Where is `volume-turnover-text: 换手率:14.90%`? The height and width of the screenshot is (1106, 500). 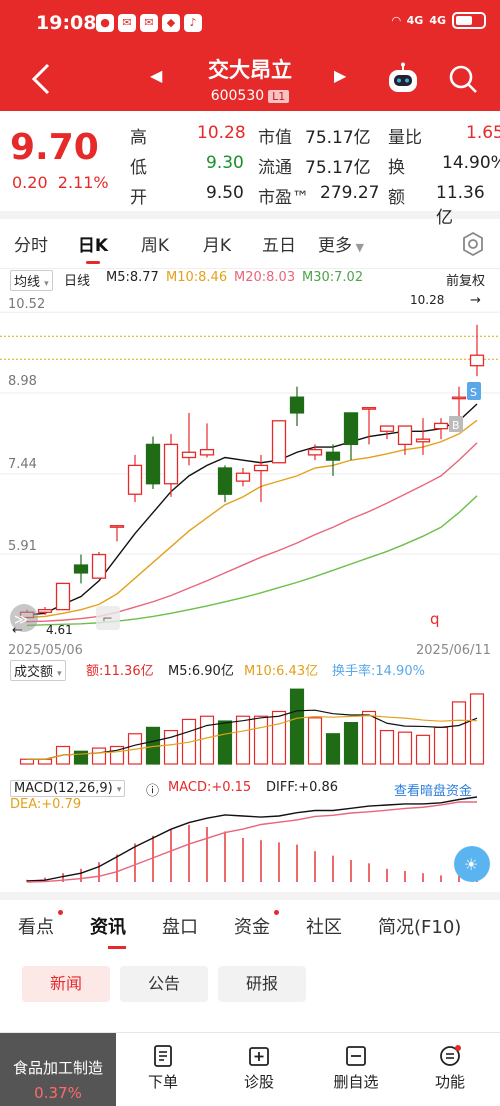 volume-turnover-text: 换手率:14.90% is located at coordinates (378, 671).